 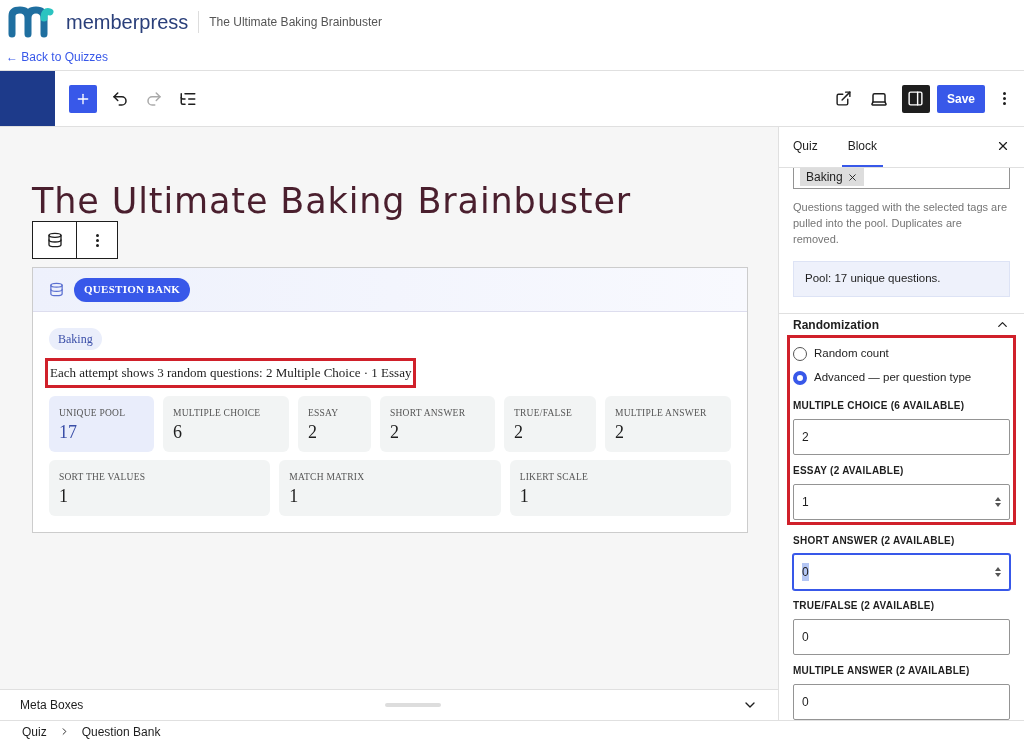 What do you see at coordinates (864, 606) in the screenshot?
I see `field-label: TRUE/FALSE (2 AVAILABLE)` at bounding box center [864, 606].